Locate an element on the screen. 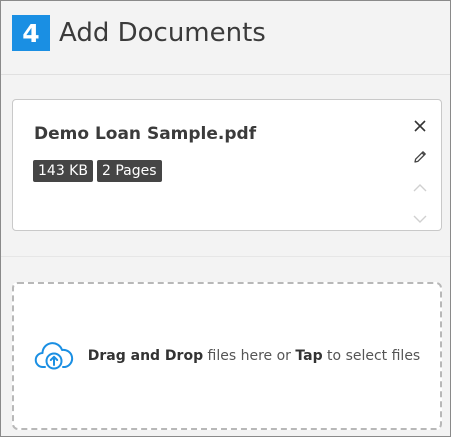 The width and height of the screenshot is (451, 437). move-down-button is located at coordinates (420, 218).